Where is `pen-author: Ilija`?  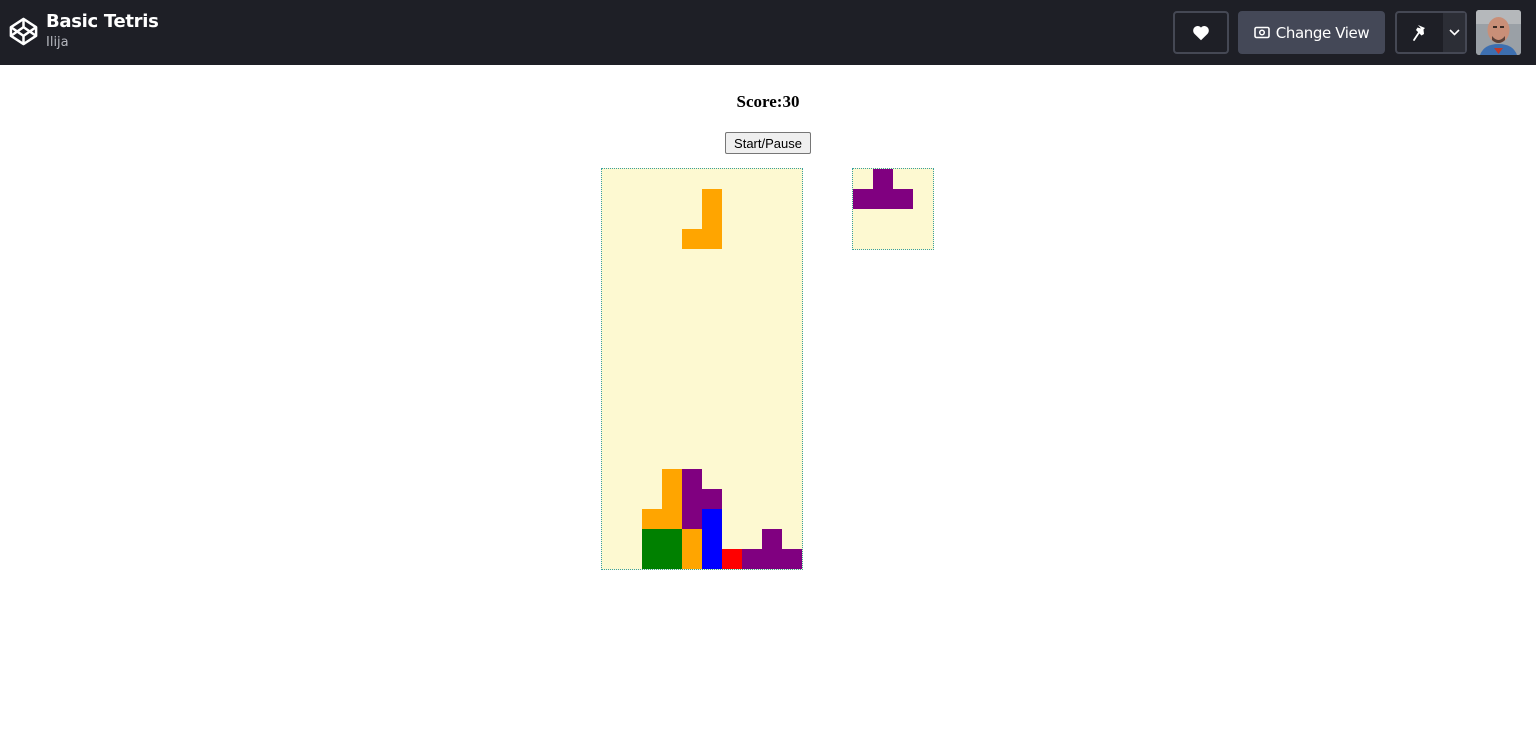 pen-author: Ilija is located at coordinates (57, 43).